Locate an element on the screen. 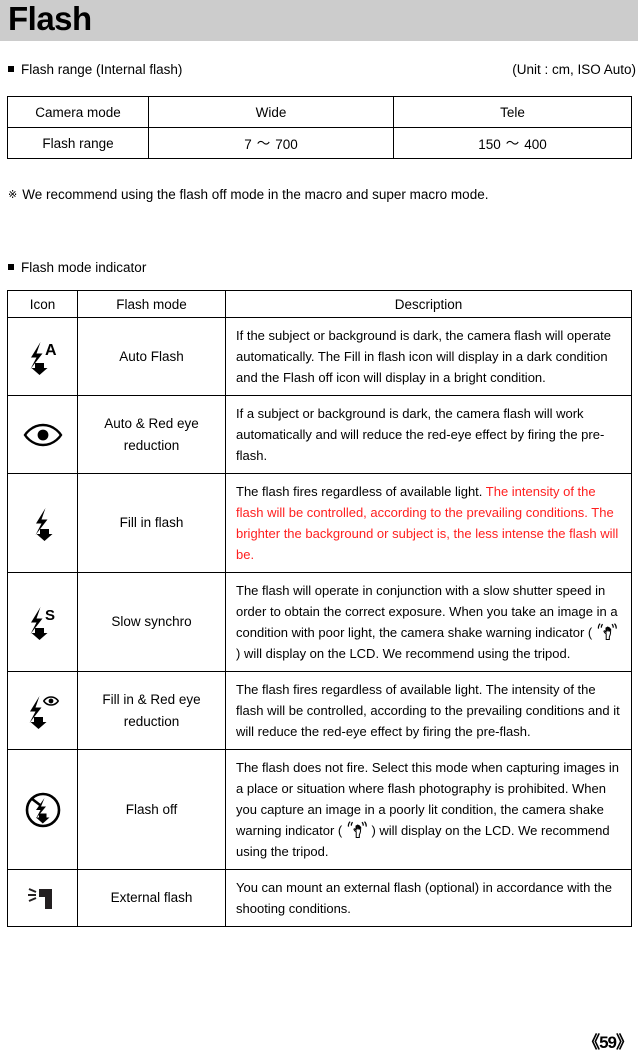 The height and width of the screenshot is (1057, 638). mode-name-line1: Fill in & Red eye is located at coordinates (151, 699).